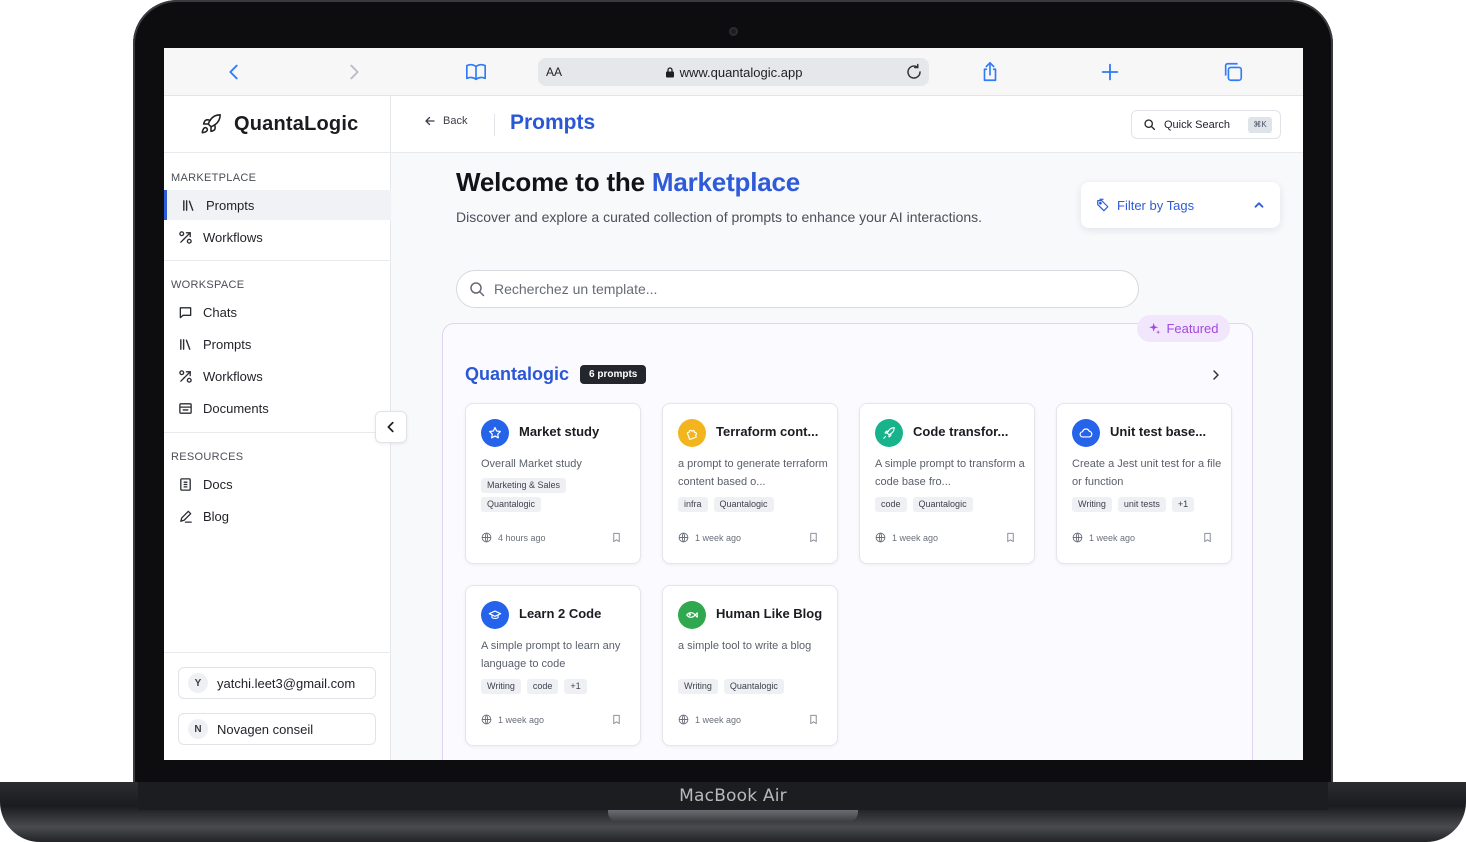  I want to click on account-switcher-user: Y yatchi.leet3@gmail.com, so click(277, 683).